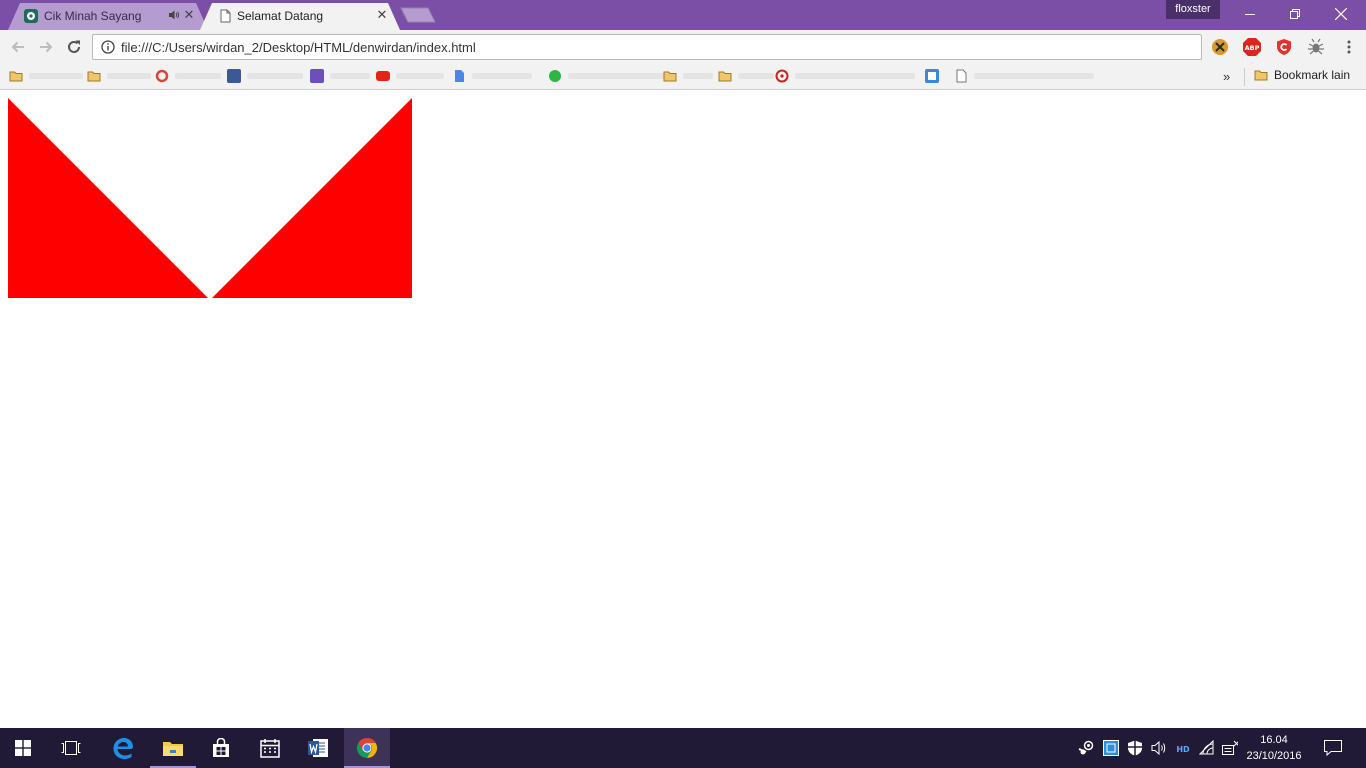 This screenshot has height=768, width=1366. I want to click on steam-tray-icon, so click(1086, 748).